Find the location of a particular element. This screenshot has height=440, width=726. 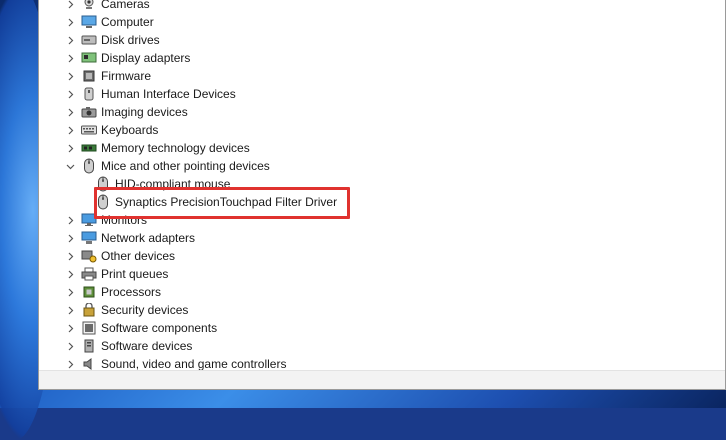

device-tree-label: Cameras is located at coordinates (125, 5).